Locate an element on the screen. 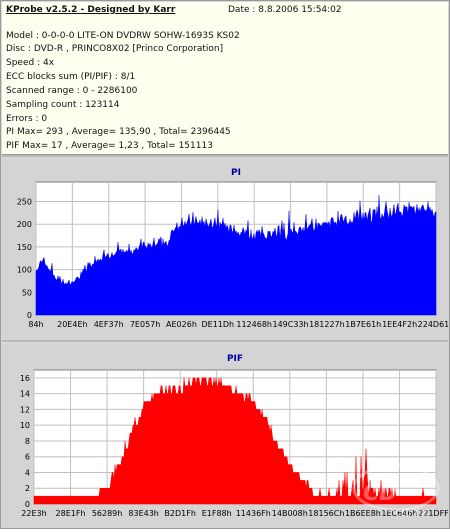 Image resolution: width=450 pixels, height=532 pixels. x-tick-label: 1EE4F2h is located at coordinates (399, 324).